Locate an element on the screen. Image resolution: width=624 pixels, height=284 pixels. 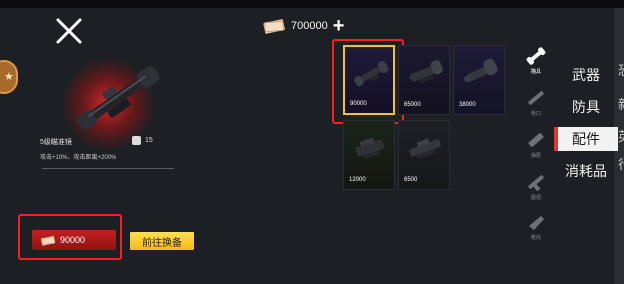
slot-price: 38000 is located at coordinates (467, 105).